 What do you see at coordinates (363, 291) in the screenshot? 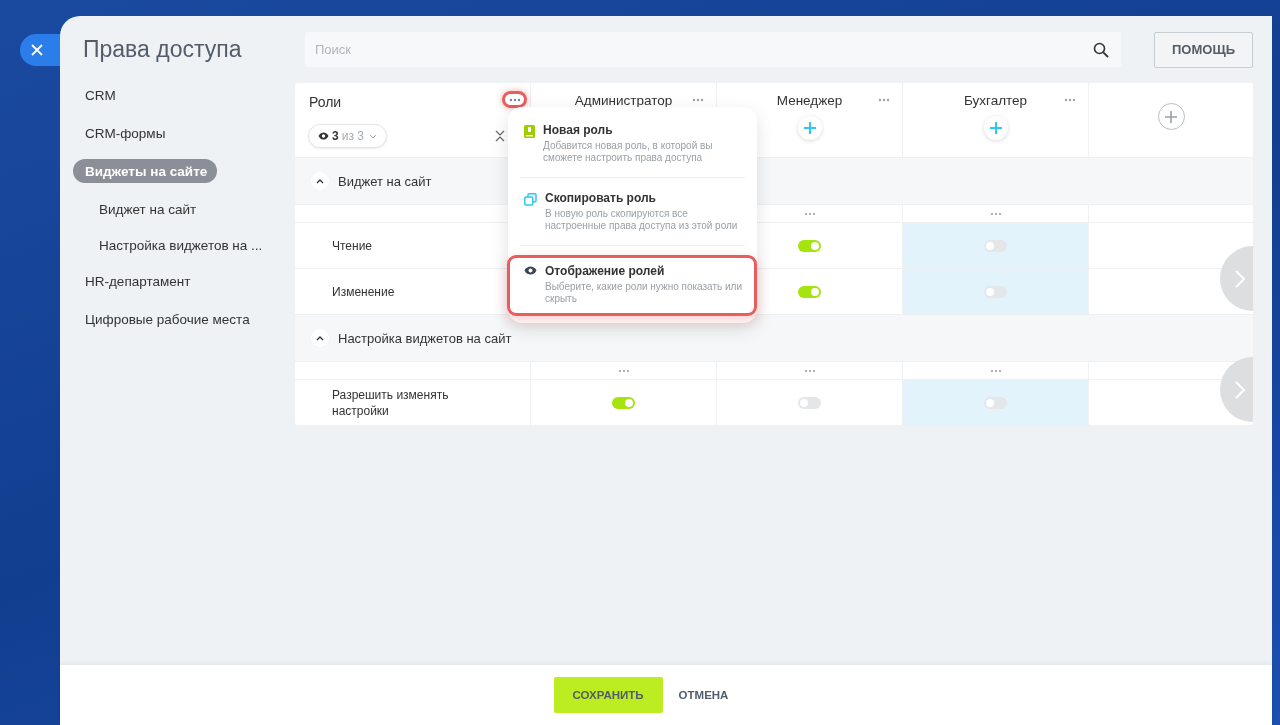
I see `permission-label: Изменение` at bounding box center [363, 291].